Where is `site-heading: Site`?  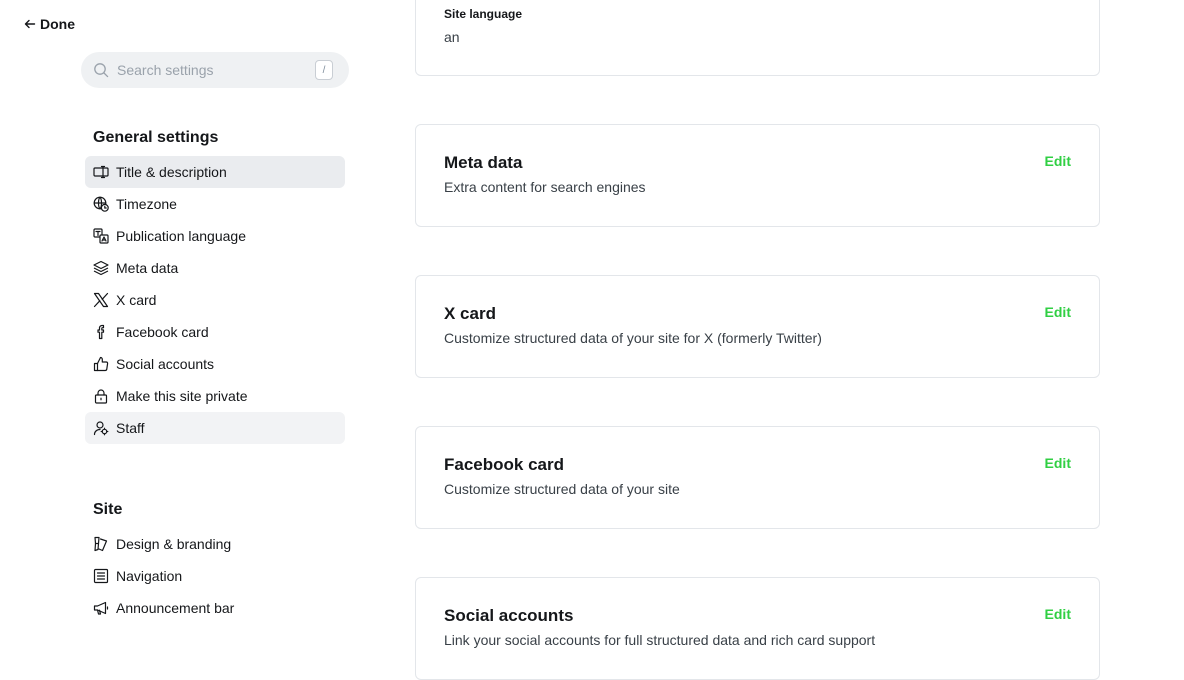 site-heading: Site is located at coordinates (108, 509).